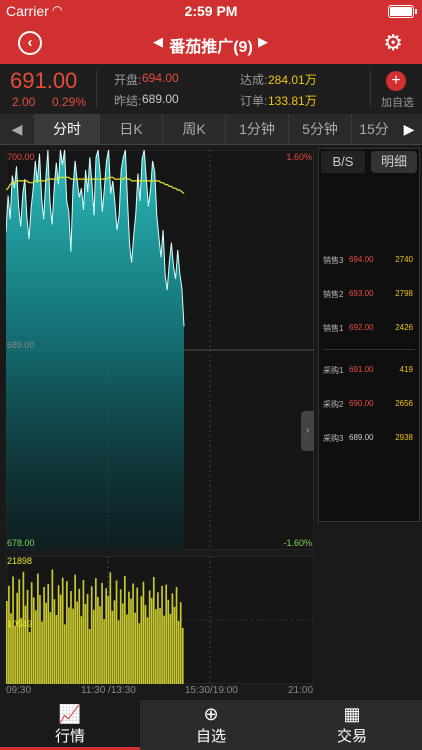 The width and height of the screenshot is (422, 750). Describe the element at coordinates (396, 81) in the screenshot. I see `add-watchlist-button: +` at that location.